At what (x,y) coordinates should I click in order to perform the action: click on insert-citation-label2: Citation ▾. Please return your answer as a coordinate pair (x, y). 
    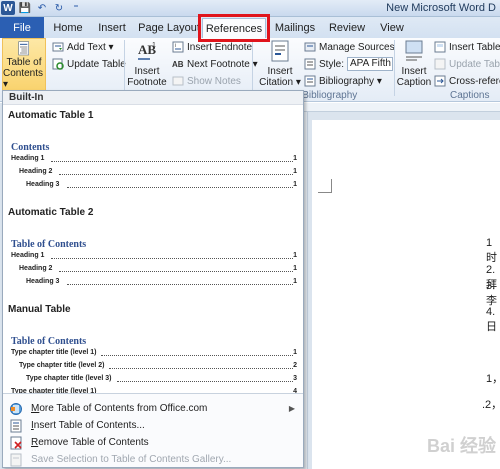
    Looking at the image, I should click on (280, 82).